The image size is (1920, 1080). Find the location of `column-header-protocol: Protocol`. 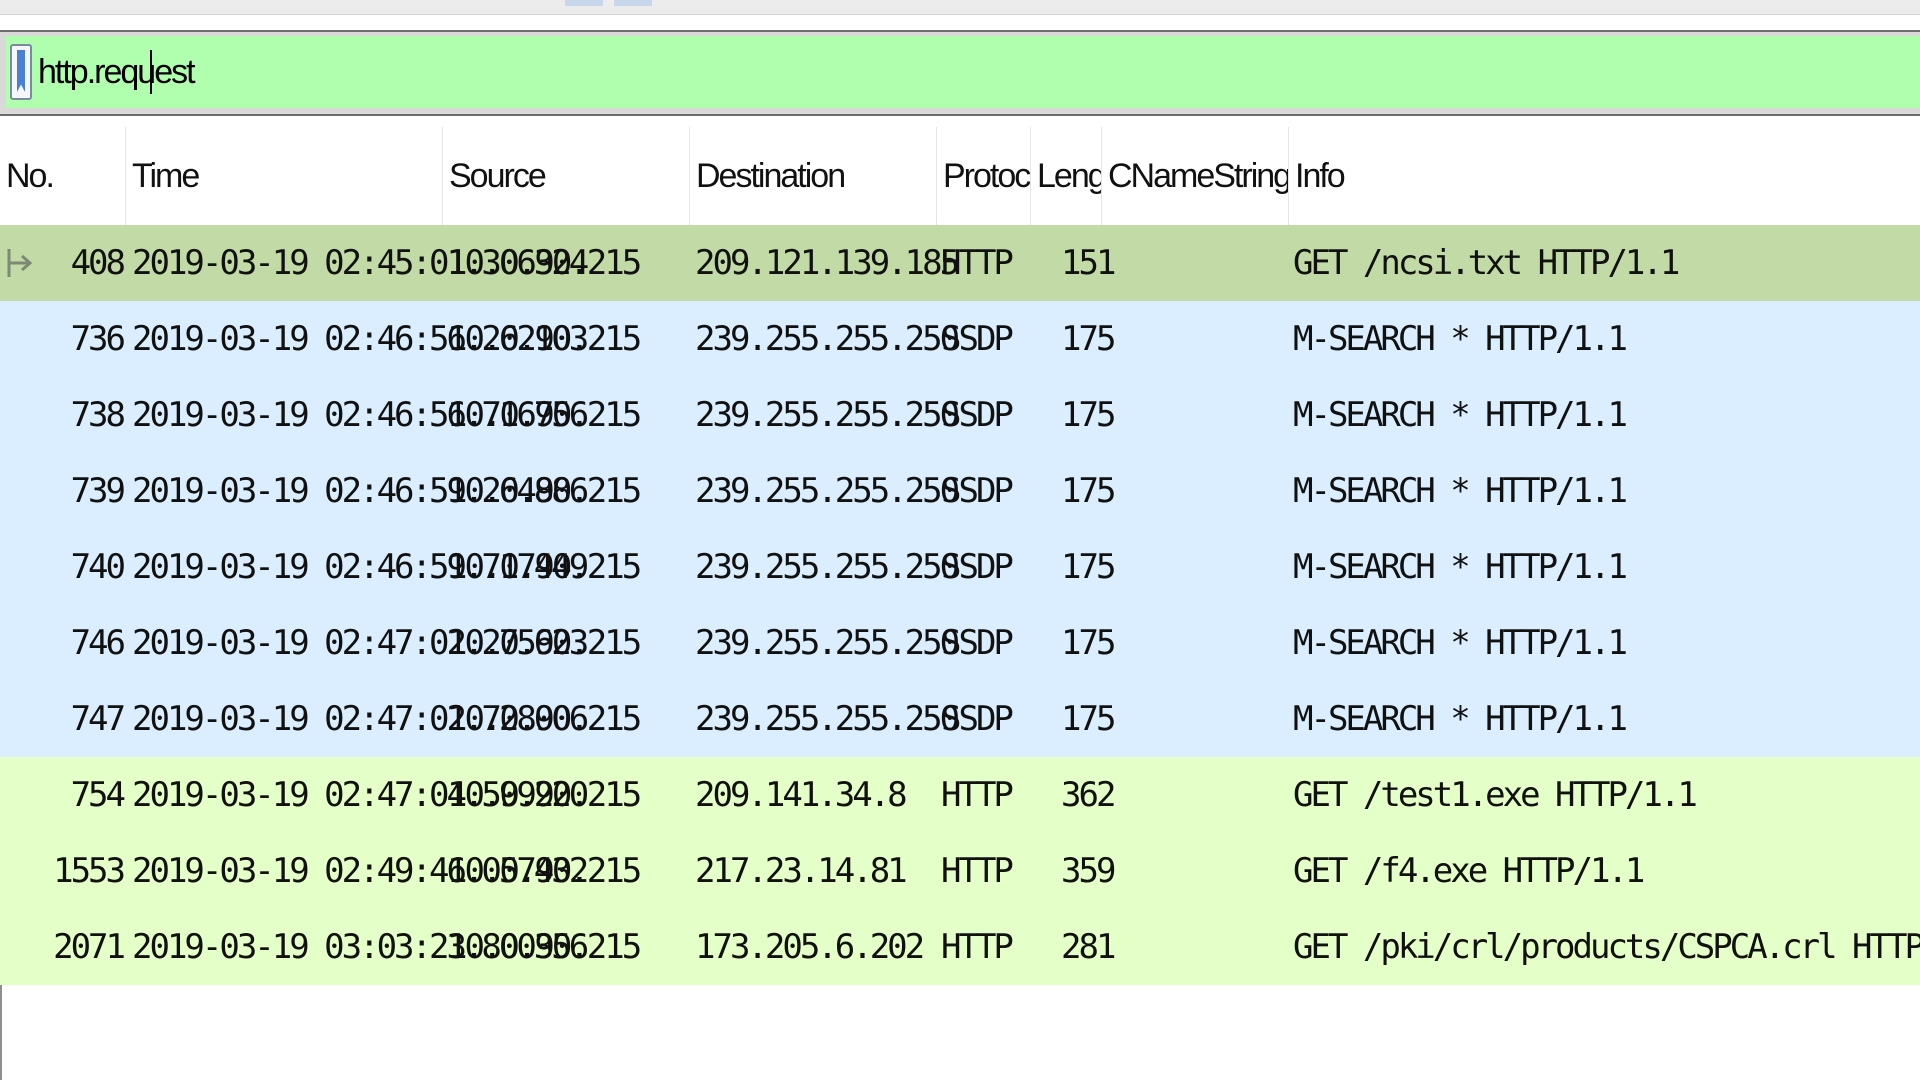

column-header-protocol: Protocol is located at coordinates (984, 176).